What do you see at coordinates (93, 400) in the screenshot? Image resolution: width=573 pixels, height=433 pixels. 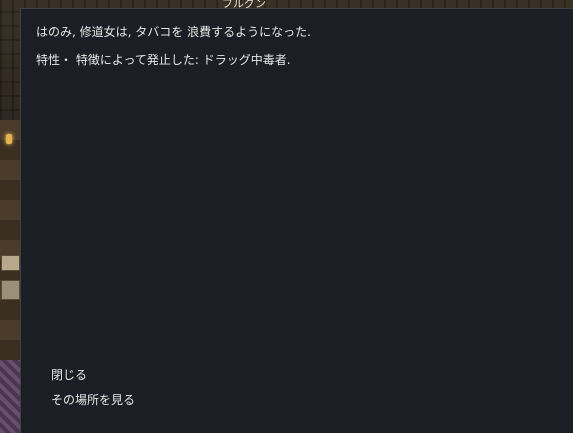 I see `view-location-option: その場所を見る` at bounding box center [93, 400].